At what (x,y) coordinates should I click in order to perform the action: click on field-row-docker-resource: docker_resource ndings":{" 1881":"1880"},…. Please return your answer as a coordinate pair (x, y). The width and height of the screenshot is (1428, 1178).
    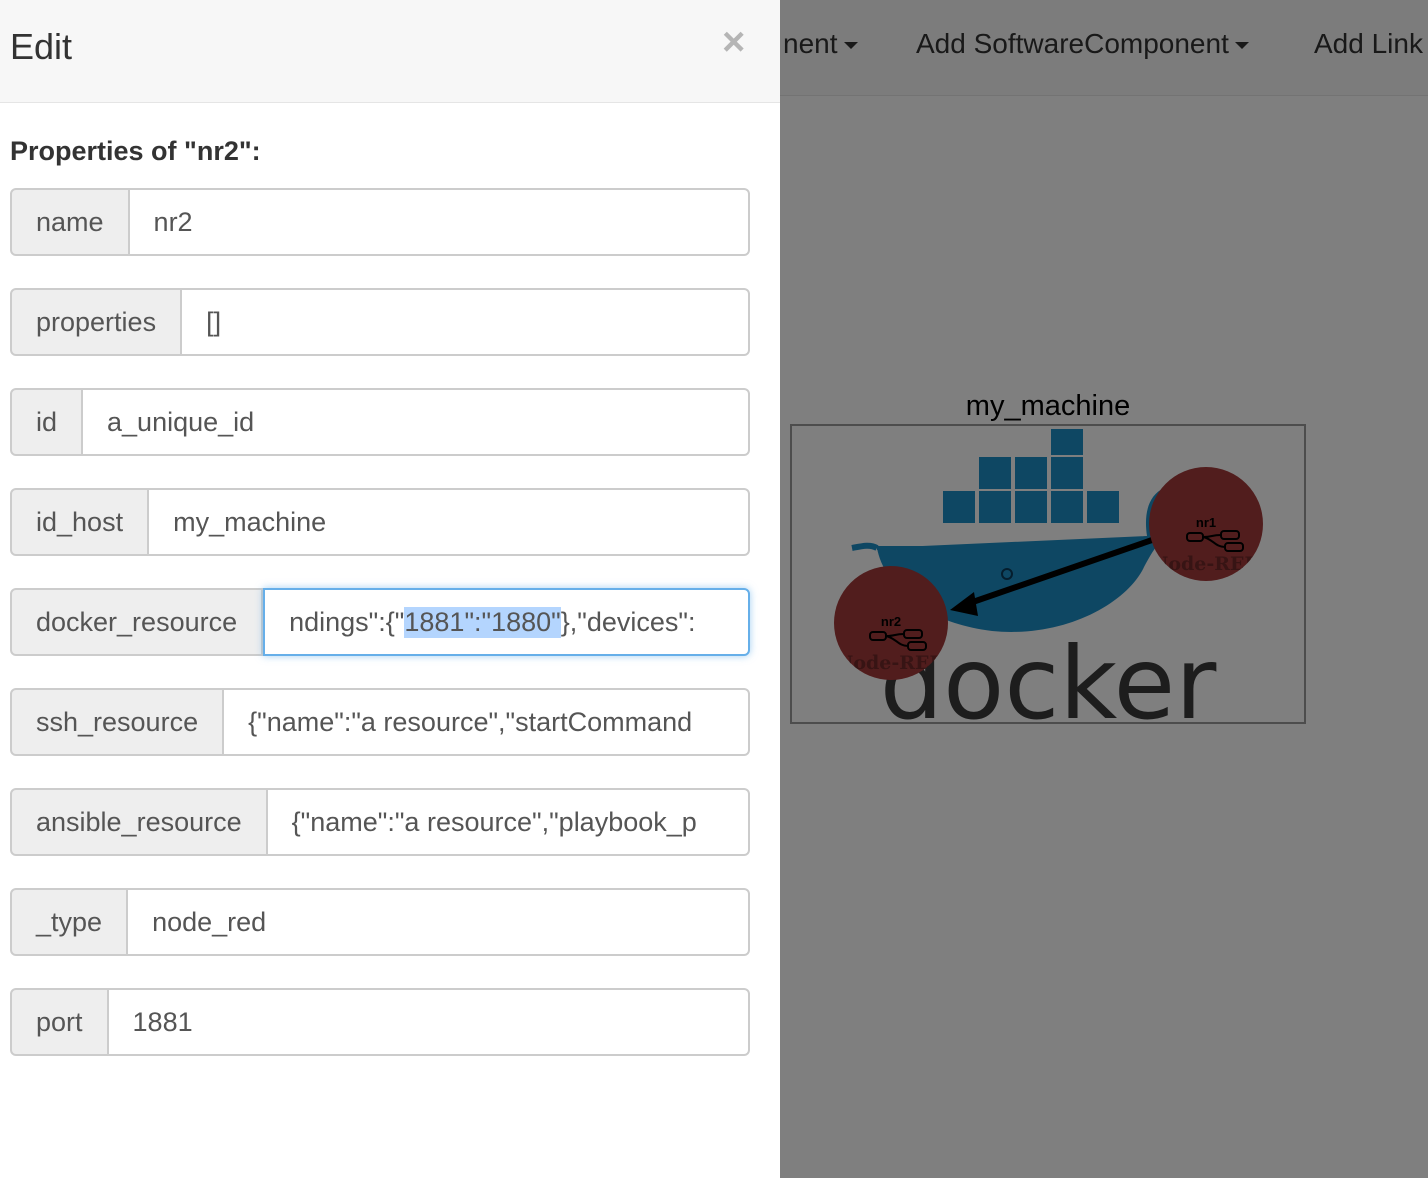
    Looking at the image, I should click on (380, 622).